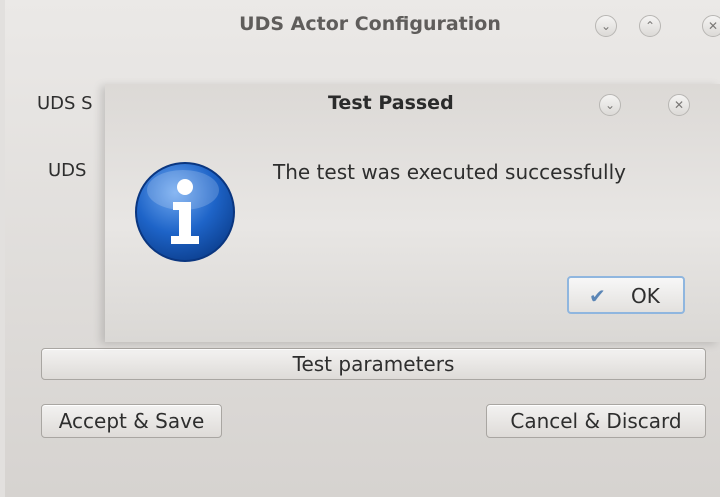 This screenshot has height=497, width=720. I want to click on uds-label: UDS, so click(67, 170).